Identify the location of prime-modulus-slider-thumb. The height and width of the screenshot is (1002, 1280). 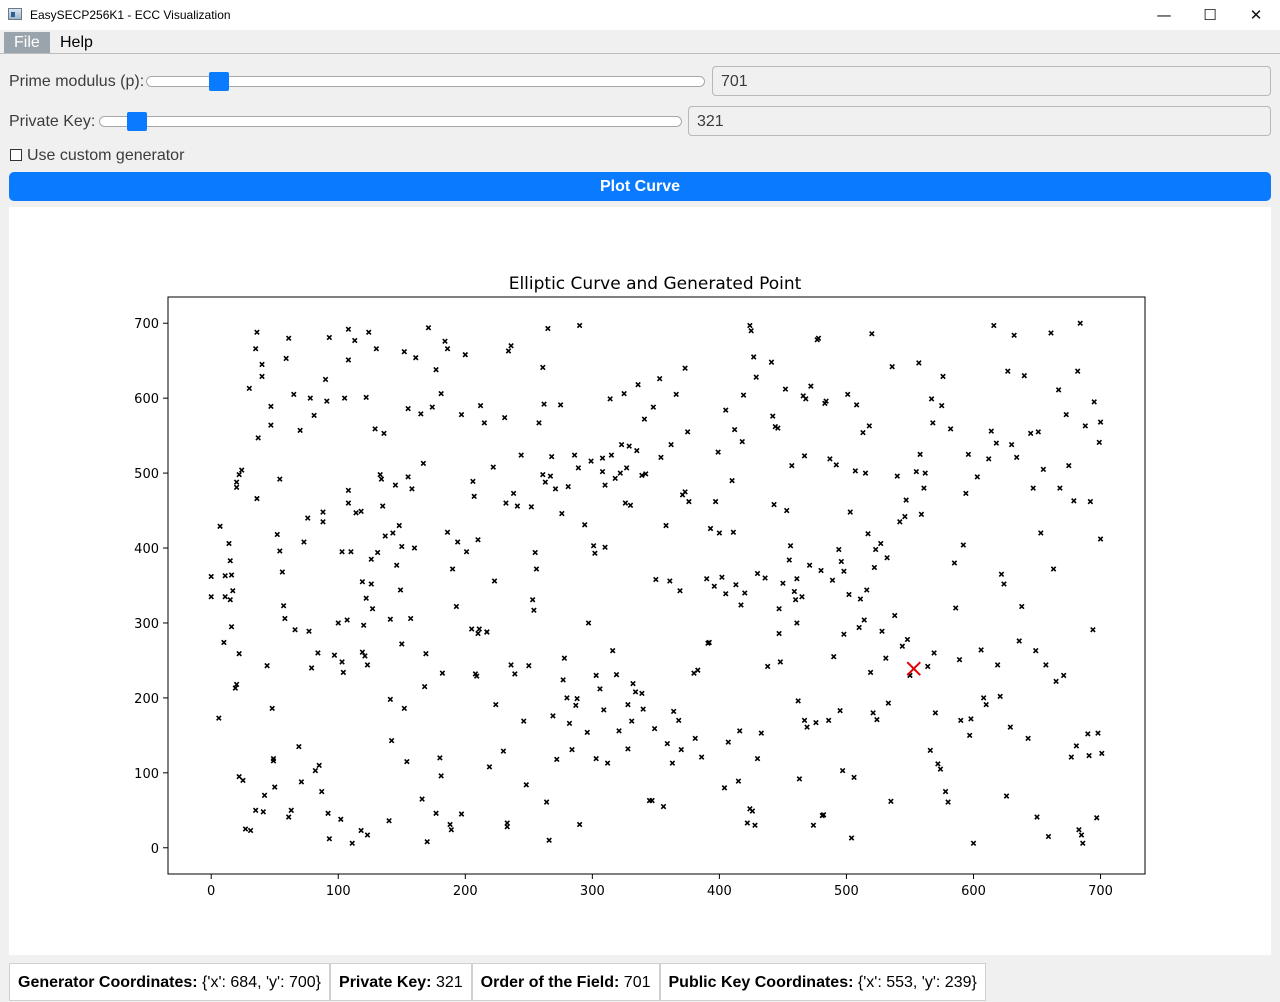
(219, 81).